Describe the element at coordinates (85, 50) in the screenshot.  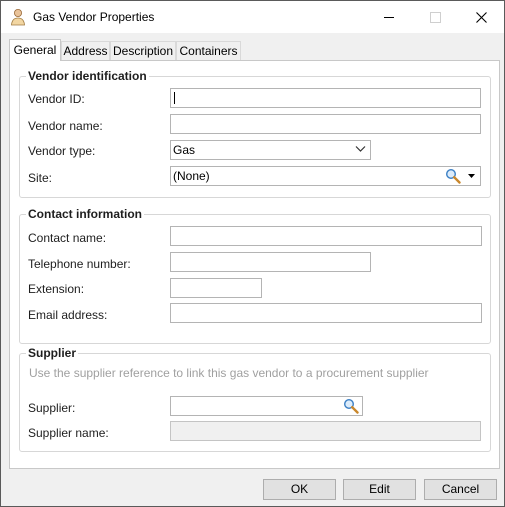
I see `tab-address: Address` at that location.